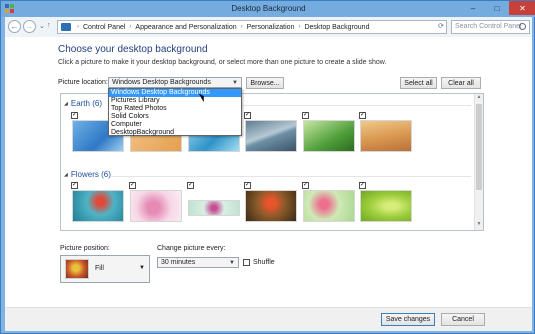  What do you see at coordinates (191, 248) in the screenshot?
I see `change-picture-label: Change picture every:` at bounding box center [191, 248].